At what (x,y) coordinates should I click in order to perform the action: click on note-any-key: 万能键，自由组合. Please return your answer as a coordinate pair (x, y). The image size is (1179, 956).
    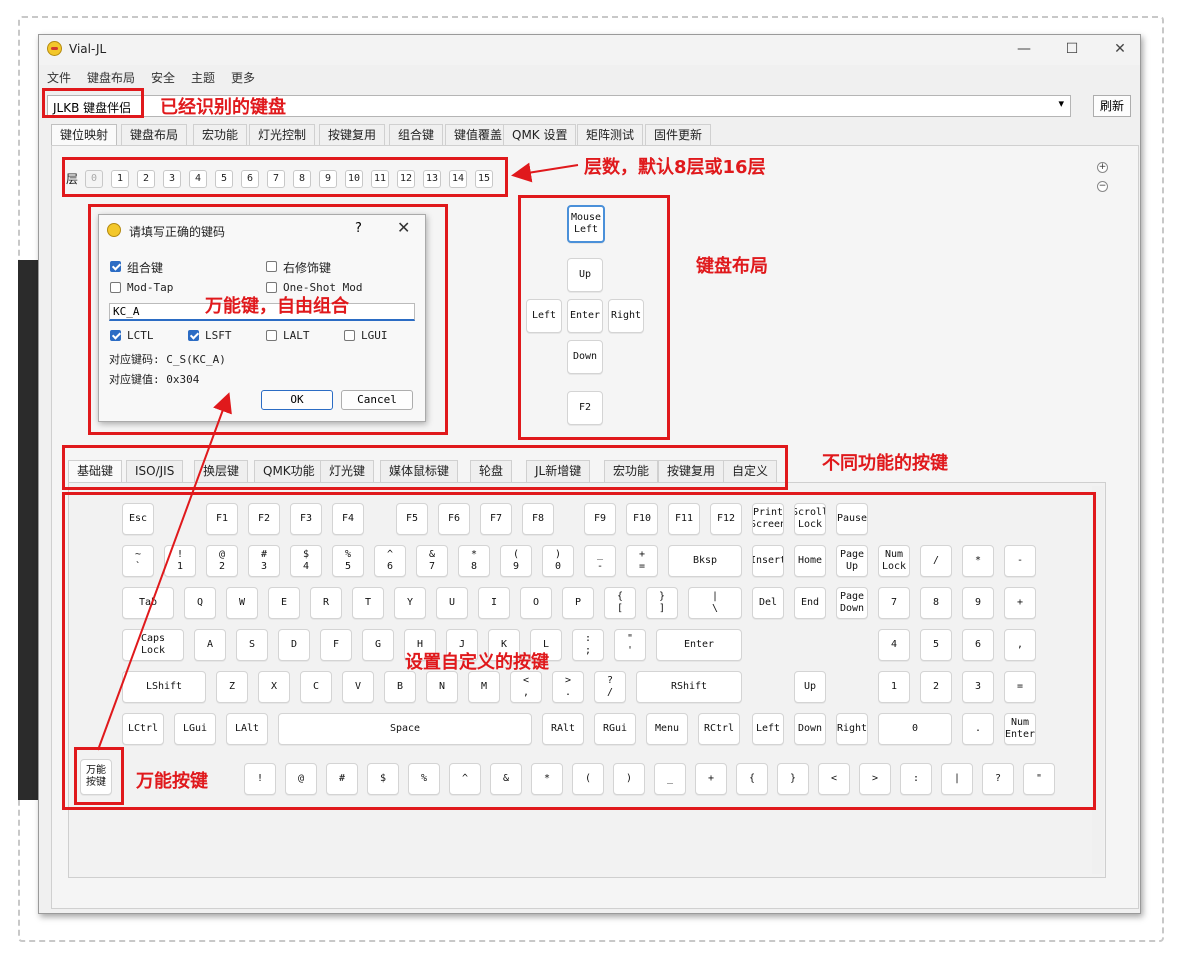
    Looking at the image, I should click on (277, 306).